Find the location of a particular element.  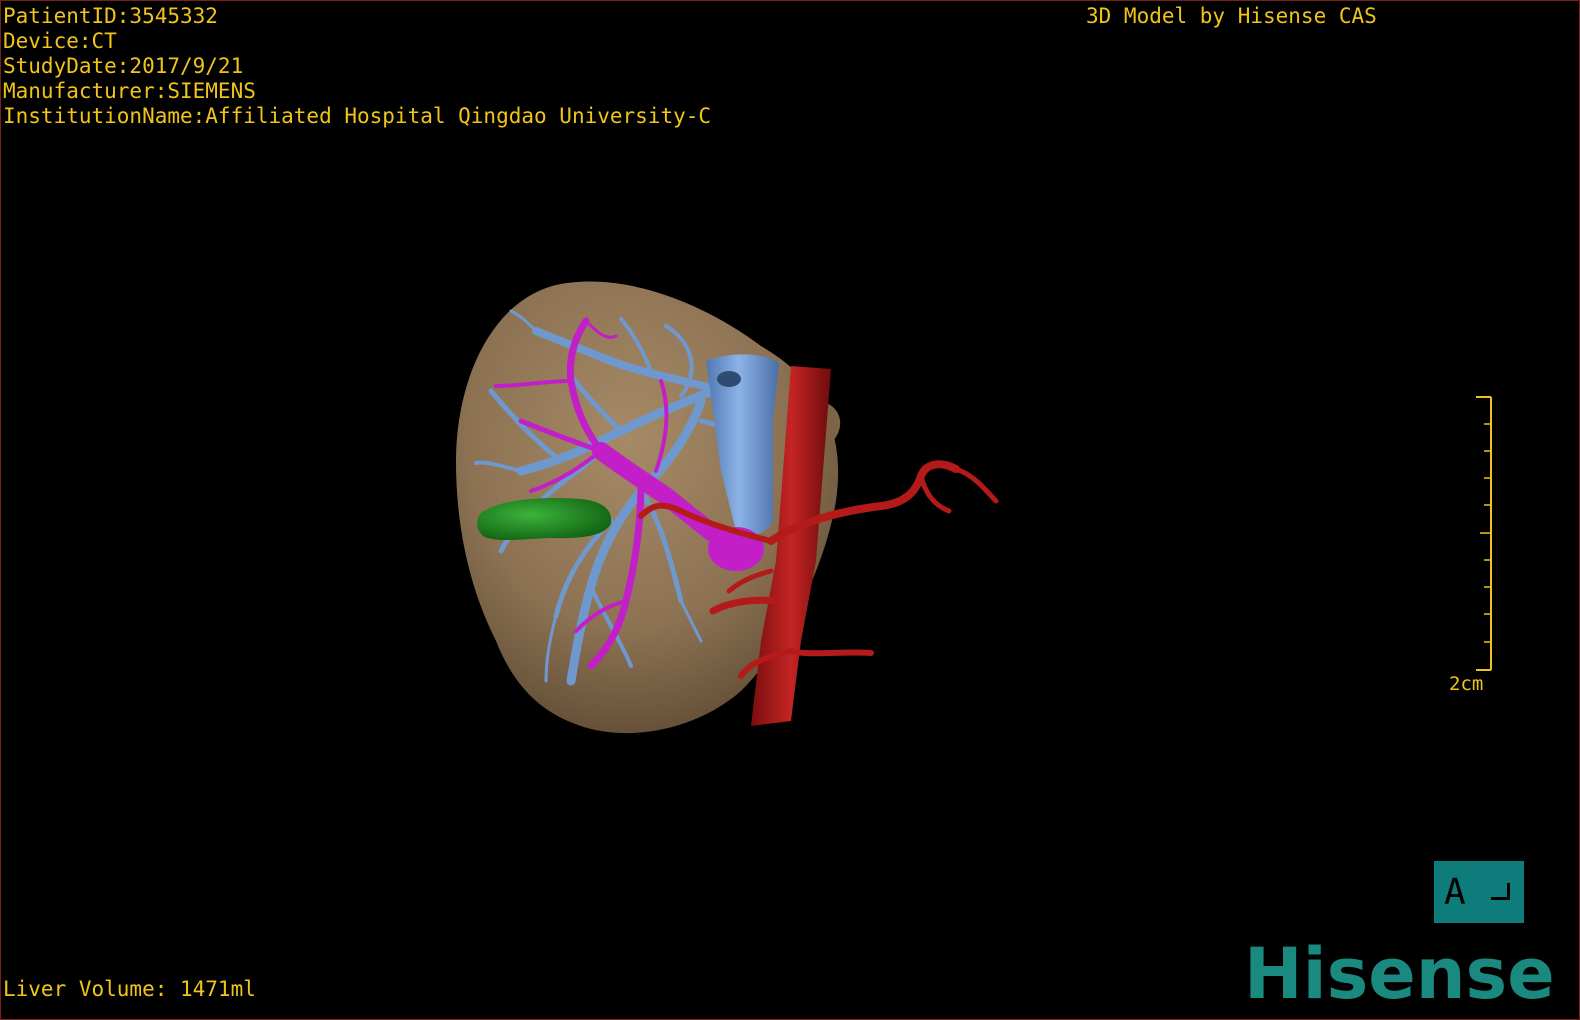

device-label: Device:CT is located at coordinates (60, 41).